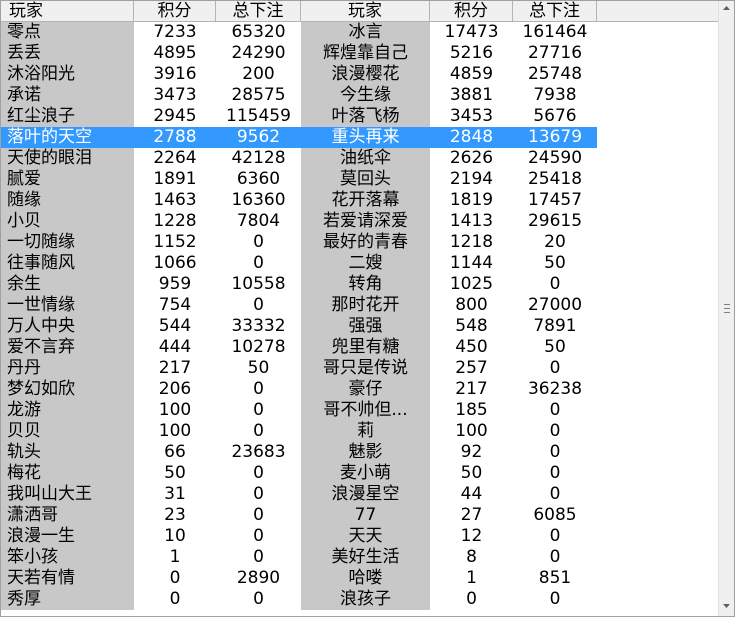 This screenshot has width=735, height=617. Describe the element at coordinates (67, 368) in the screenshot. I see `cell-player-left: 丹丹` at that location.